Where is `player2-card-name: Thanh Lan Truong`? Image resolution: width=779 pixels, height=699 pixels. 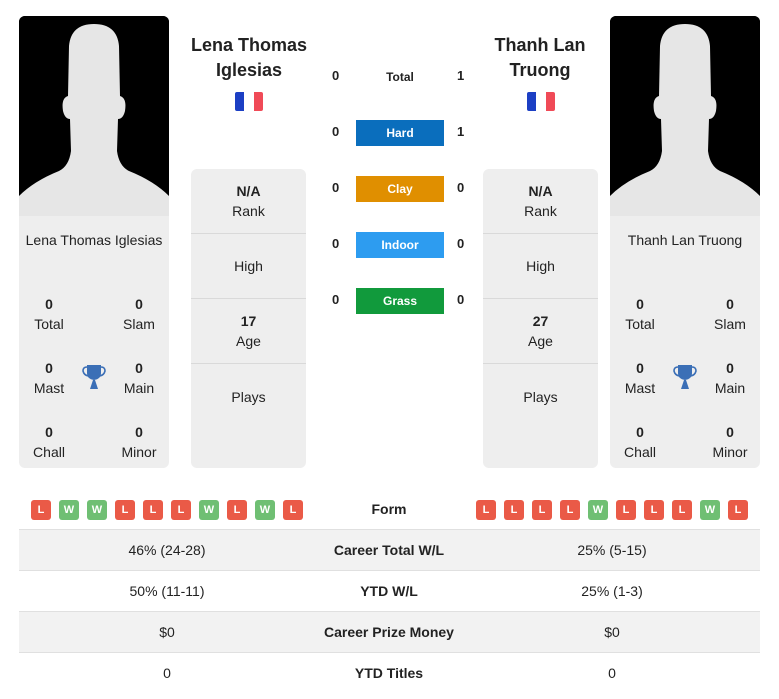
player2-card-name: Thanh Lan Truong is located at coordinates (685, 240).